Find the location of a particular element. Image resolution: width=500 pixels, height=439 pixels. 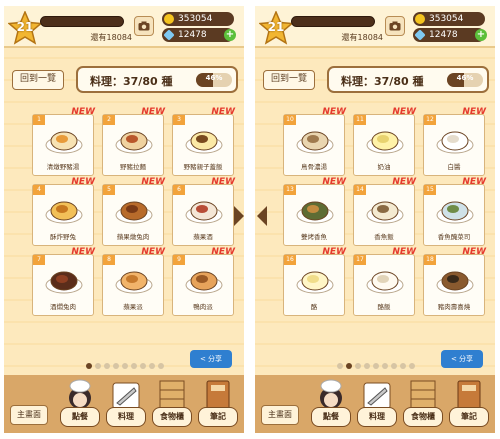

completion-bar: 46% is located at coordinates (465, 80).